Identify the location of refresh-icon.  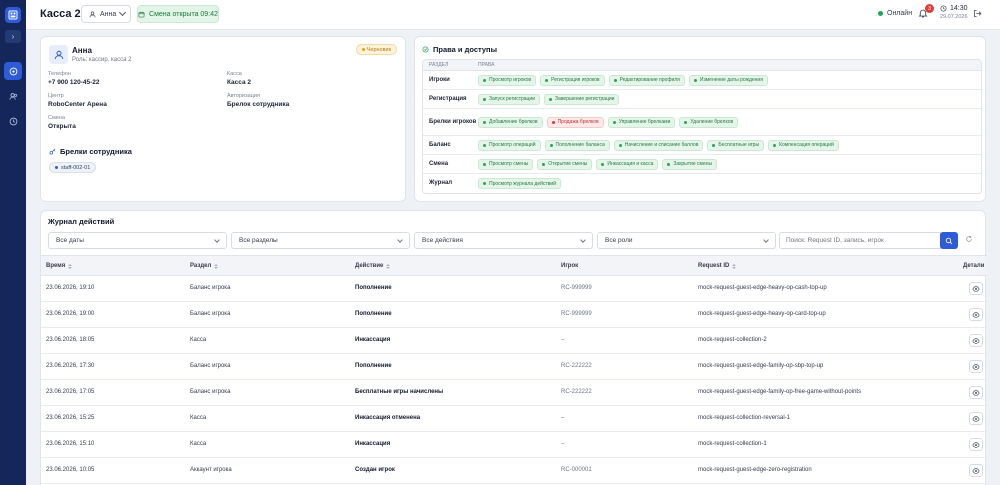
(969, 239).